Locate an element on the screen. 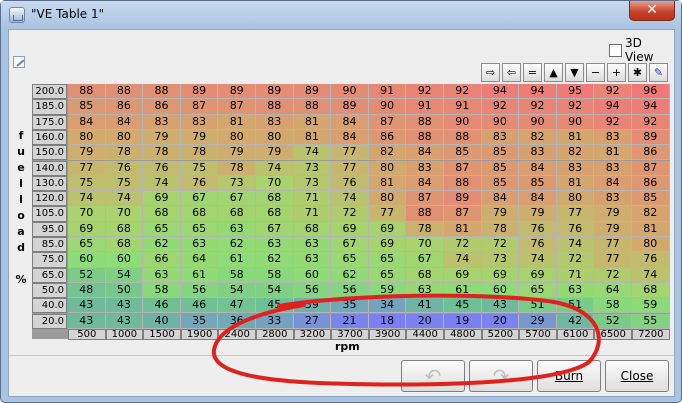  load-axis-label: 160.0 is located at coordinates (49, 137).